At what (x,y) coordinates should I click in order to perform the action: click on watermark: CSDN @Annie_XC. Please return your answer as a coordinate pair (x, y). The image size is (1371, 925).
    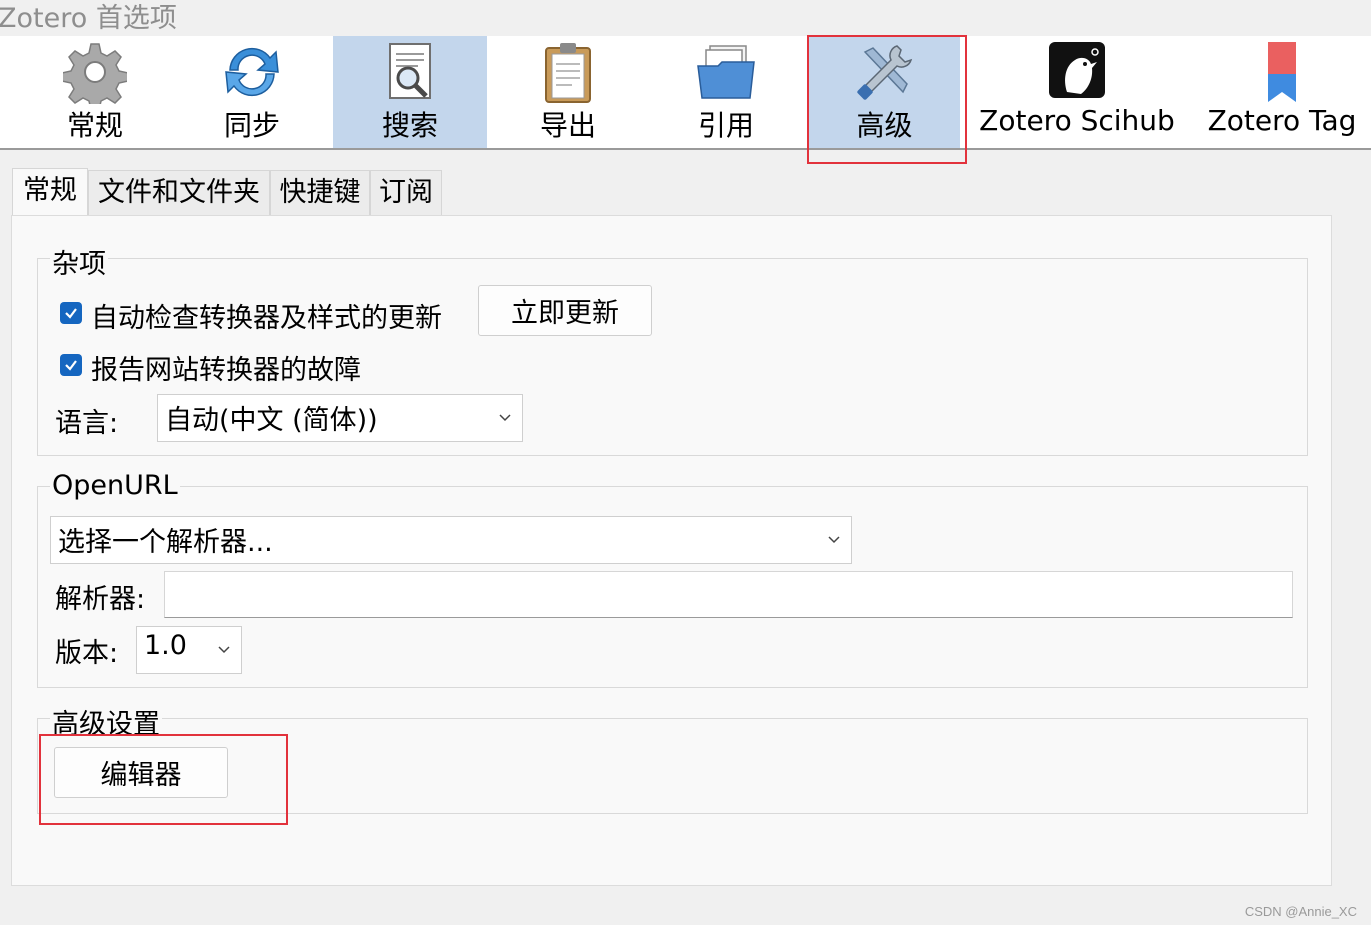
    Looking at the image, I should click on (1300, 911).